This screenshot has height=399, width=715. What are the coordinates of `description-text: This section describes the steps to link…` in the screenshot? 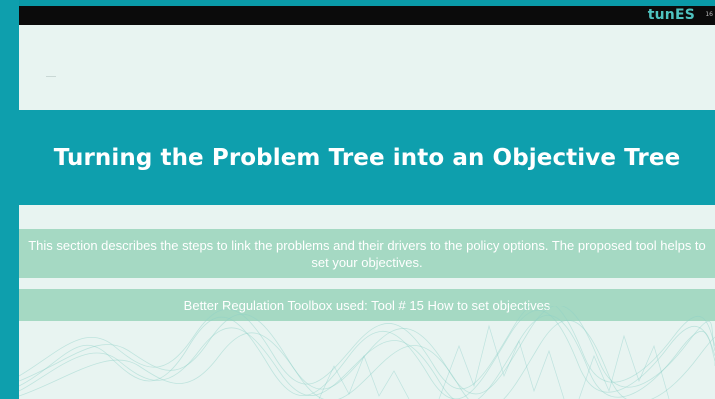 It's located at (367, 253).